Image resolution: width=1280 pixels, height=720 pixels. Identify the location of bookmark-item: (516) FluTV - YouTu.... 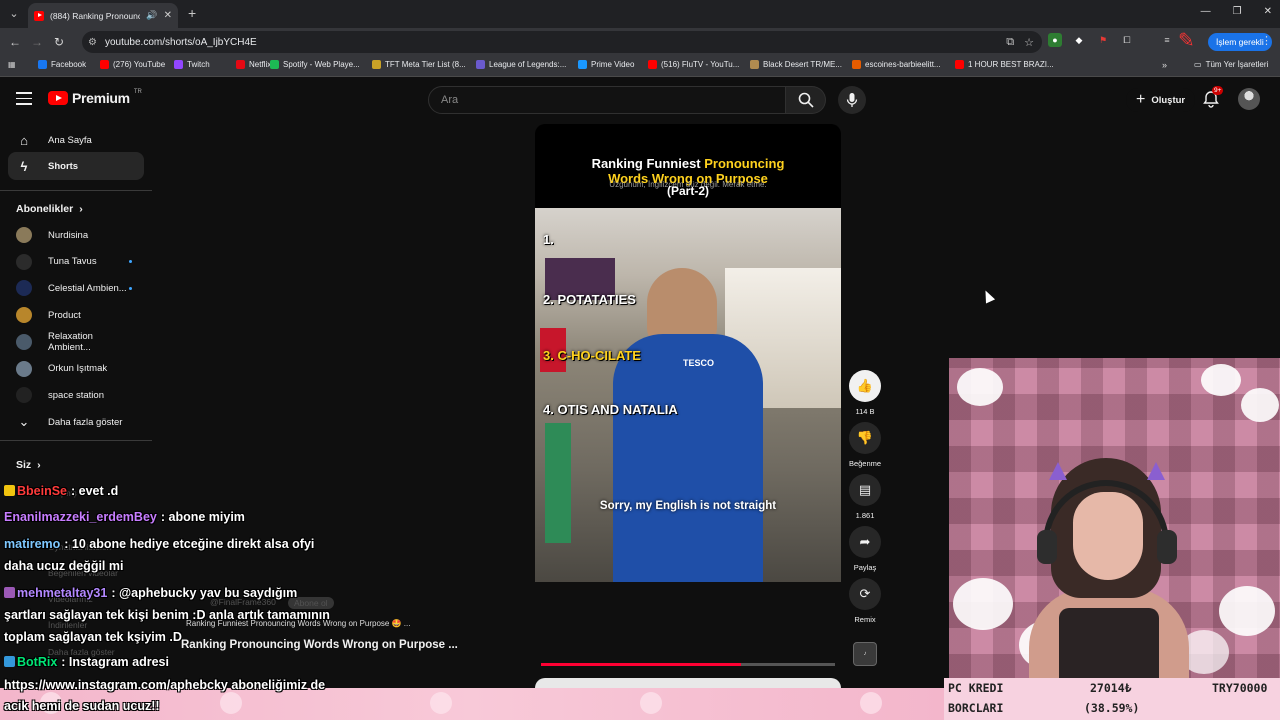
(693, 64).